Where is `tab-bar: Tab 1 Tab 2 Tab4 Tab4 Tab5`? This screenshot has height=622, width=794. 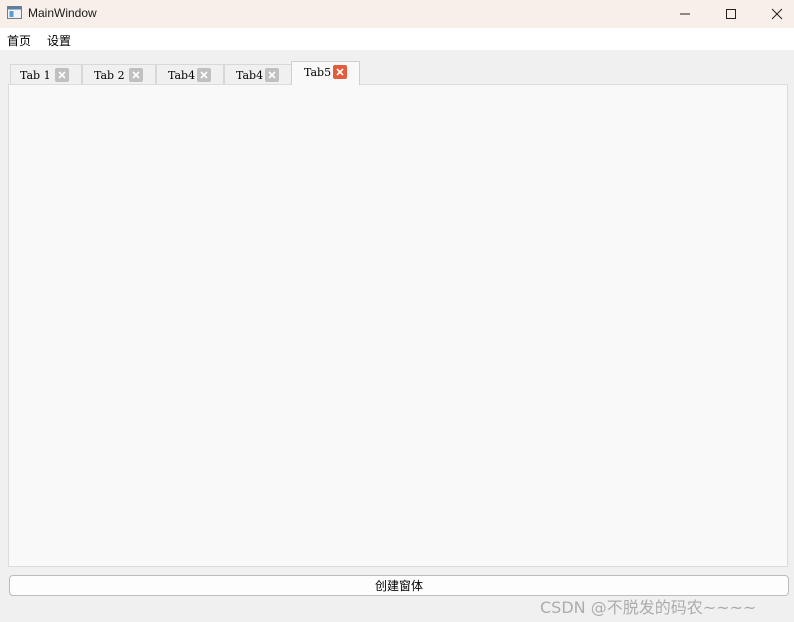 tab-bar: Tab 1 Tab 2 Tab4 Tab4 Tab5 is located at coordinates (400, 73).